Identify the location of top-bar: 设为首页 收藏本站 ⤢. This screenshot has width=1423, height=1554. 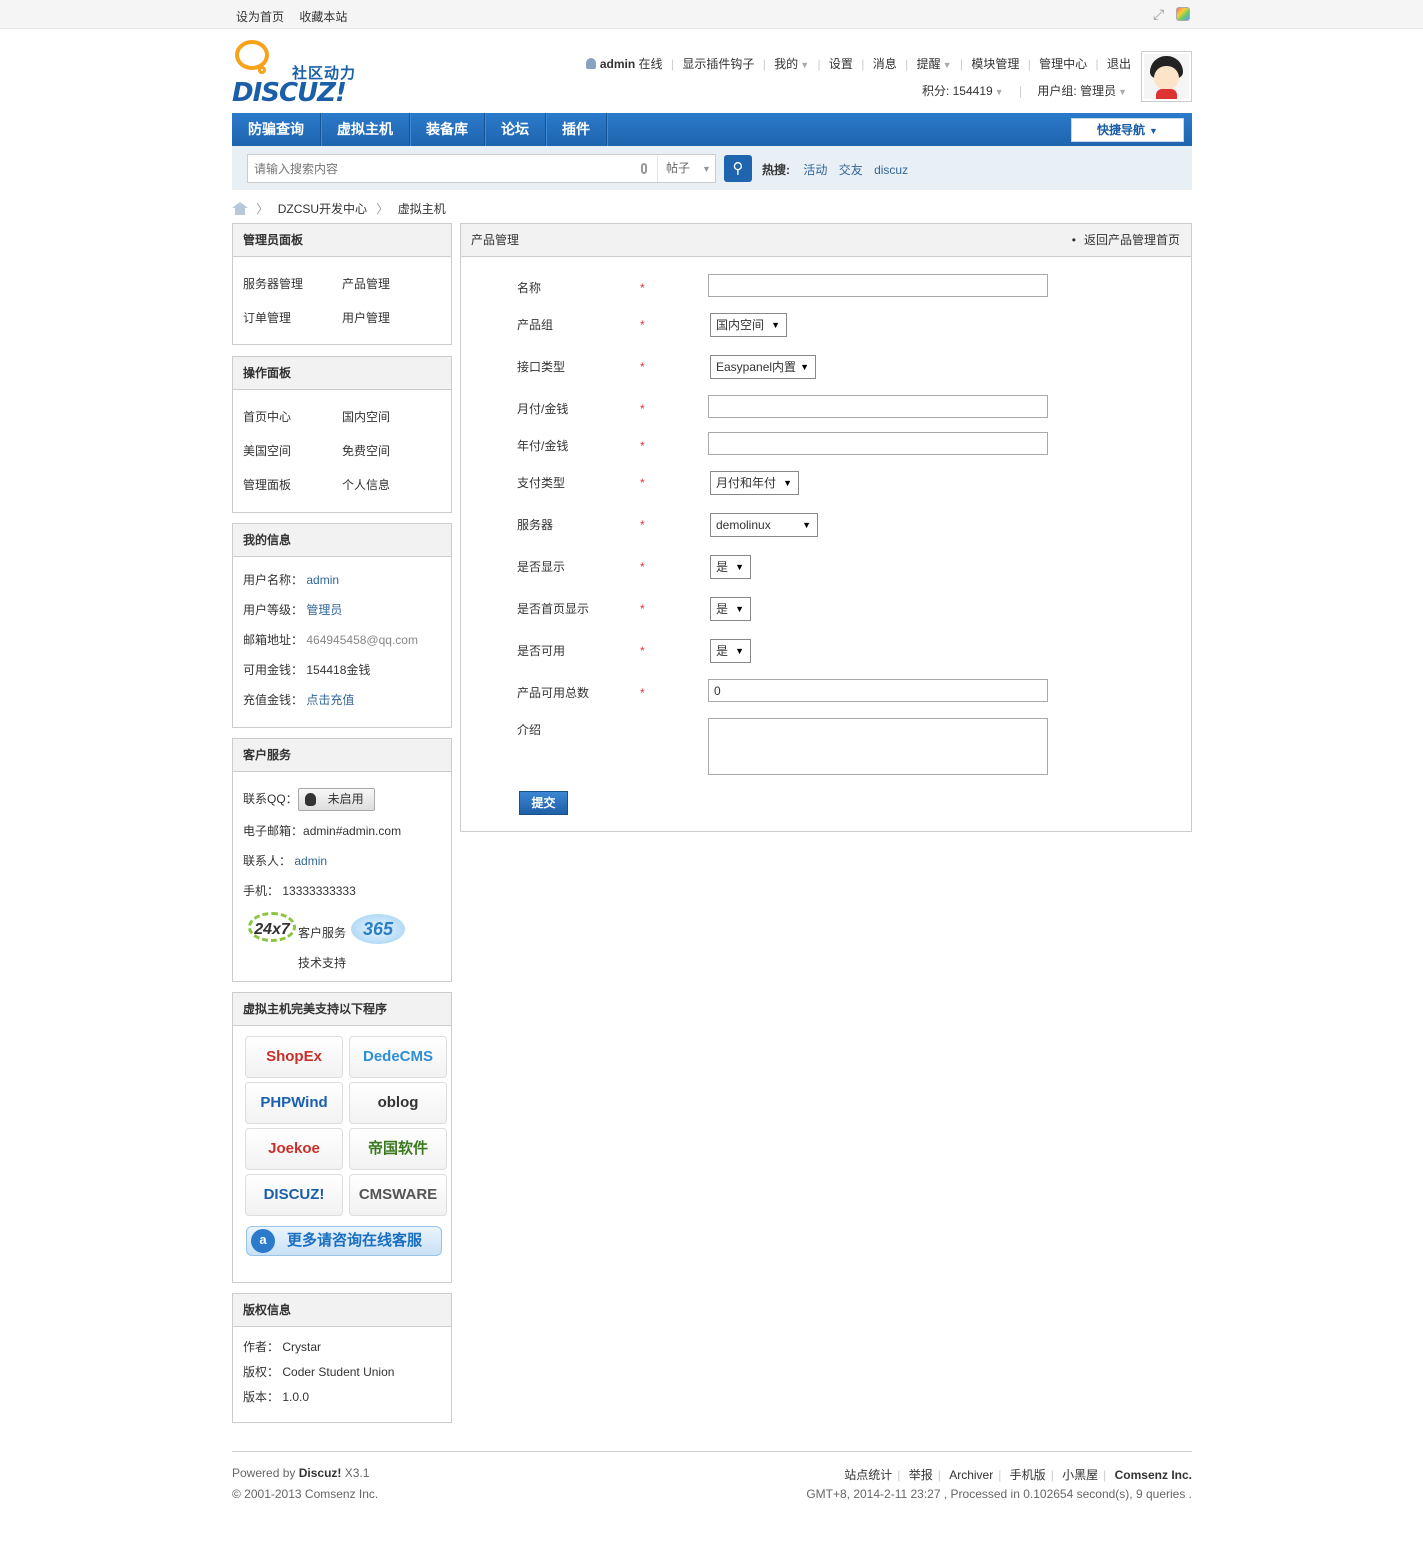
(711, 14).